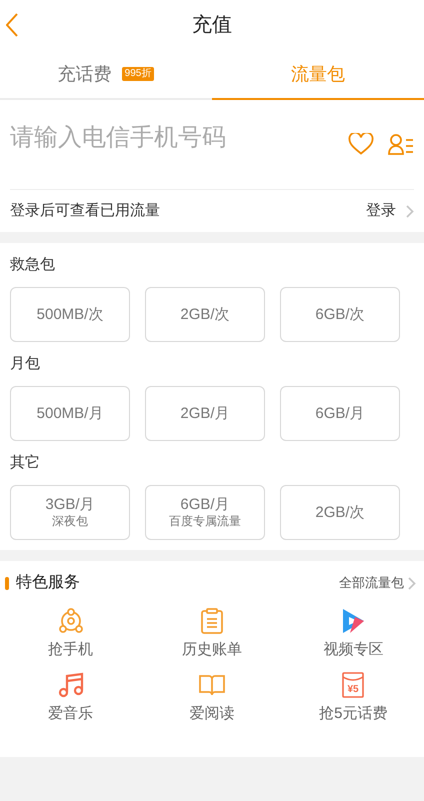 The height and width of the screenshot is (801, 424). I want to click on clipboard-icon, so click(212, 621).